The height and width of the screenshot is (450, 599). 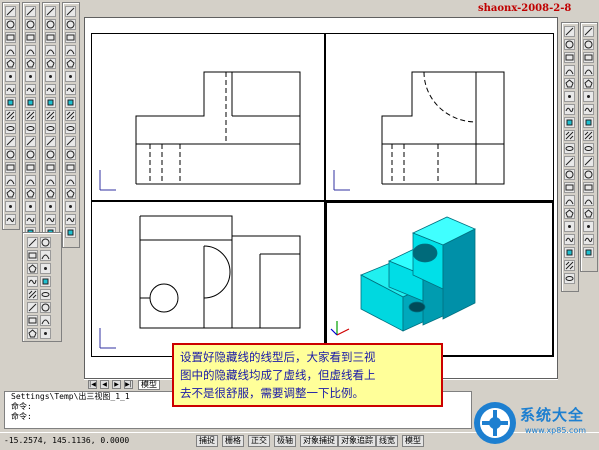 I want to click on tab-nav-last: ▶|, so click(x=128, y=384).